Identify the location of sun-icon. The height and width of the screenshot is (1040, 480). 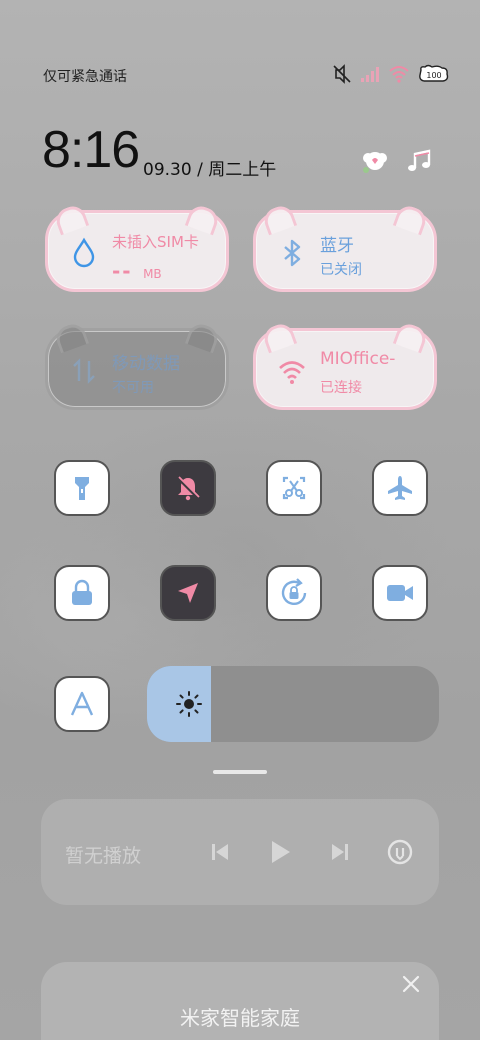
(189, 704).